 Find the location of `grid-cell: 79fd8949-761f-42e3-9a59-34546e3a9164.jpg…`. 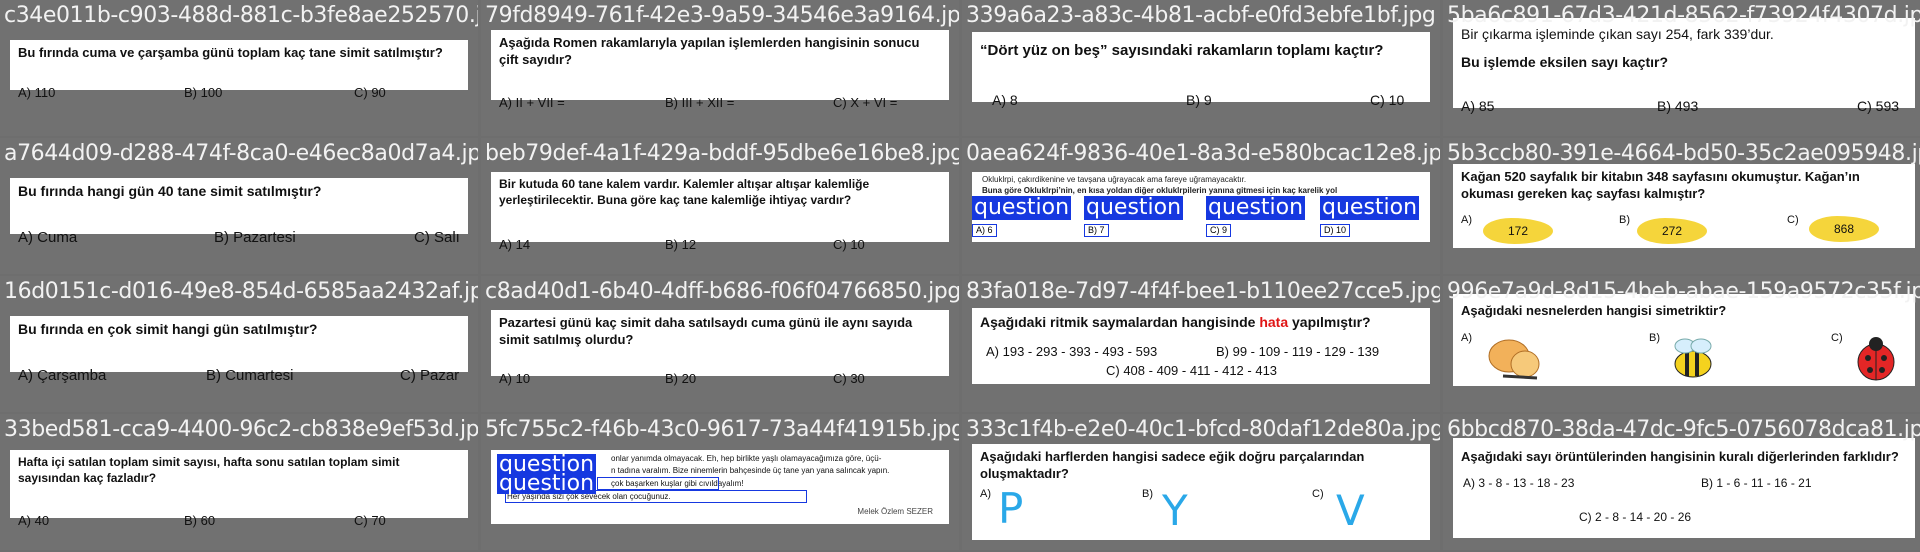

grid-cell: 79fd8949-761f-42e3-9a59-34546e3a9164.jpg… is located at coordinates (720, 68).